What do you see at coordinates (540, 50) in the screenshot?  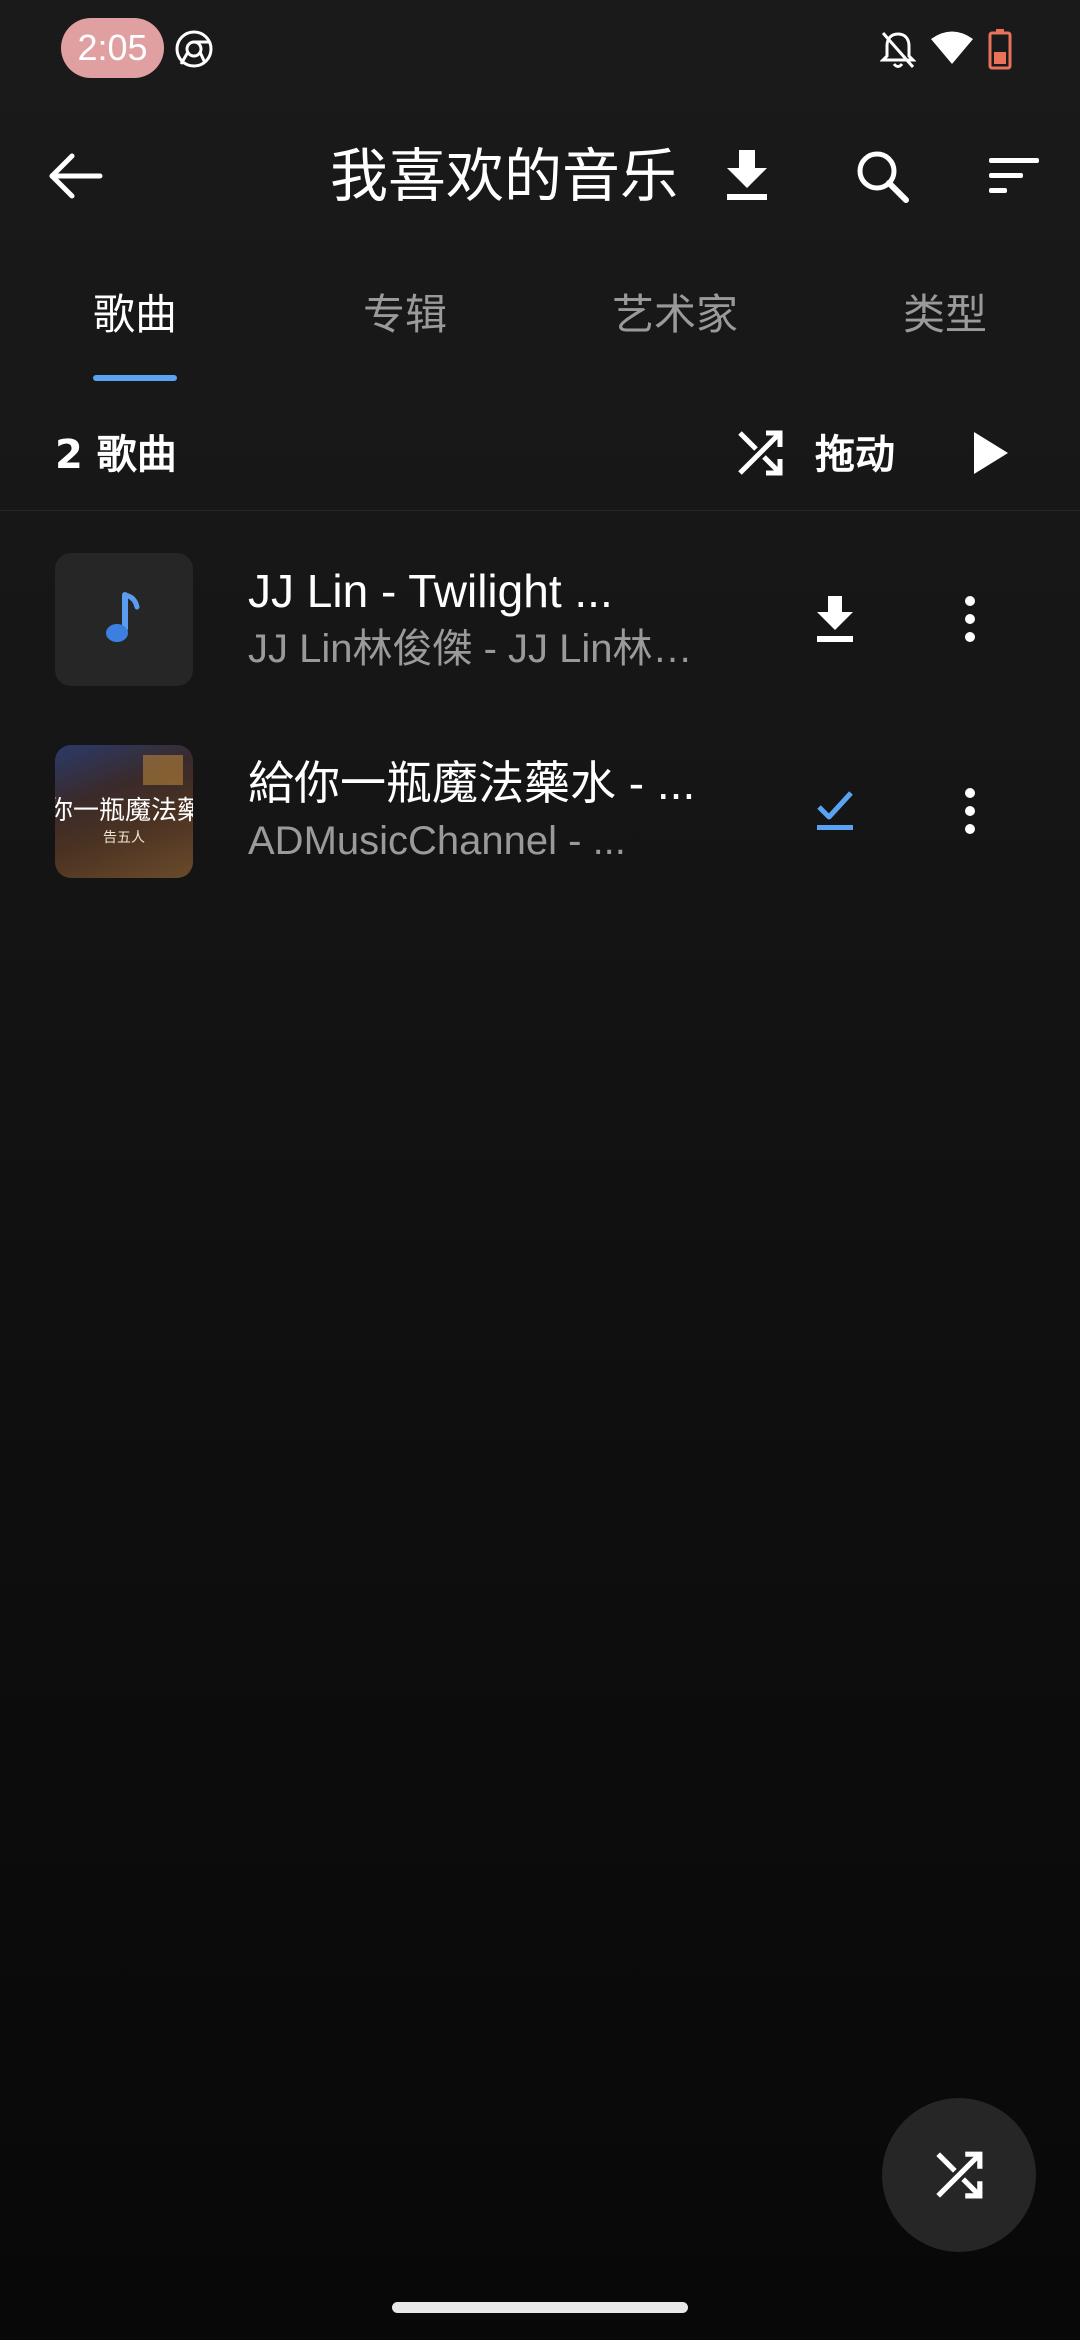 I see `status-bar: 2:05` at bounding box center [540, 50].